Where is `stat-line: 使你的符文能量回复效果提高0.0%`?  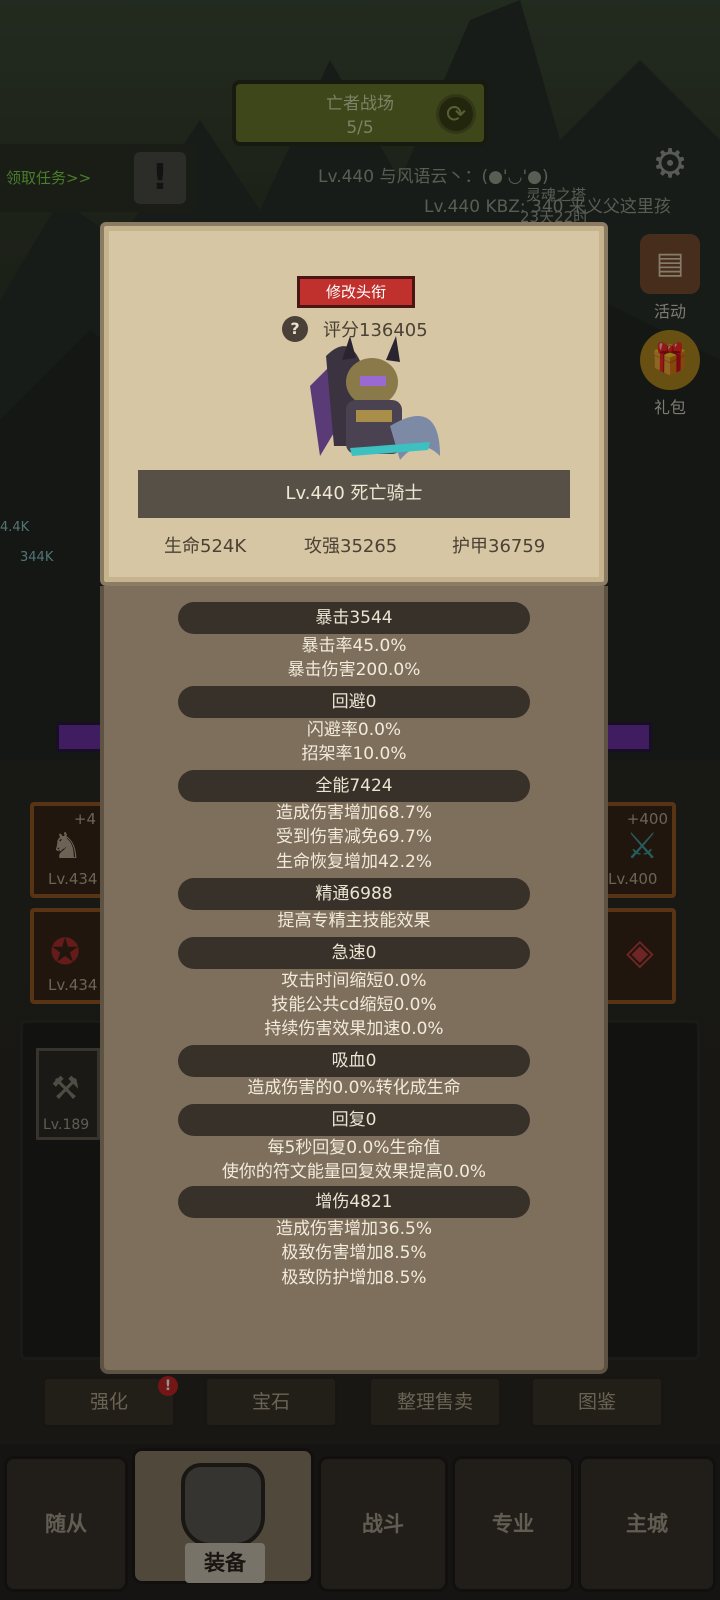
stat-line: 使你的符文能量回复效果提高0.0% is located at coordinates (354, 1172).